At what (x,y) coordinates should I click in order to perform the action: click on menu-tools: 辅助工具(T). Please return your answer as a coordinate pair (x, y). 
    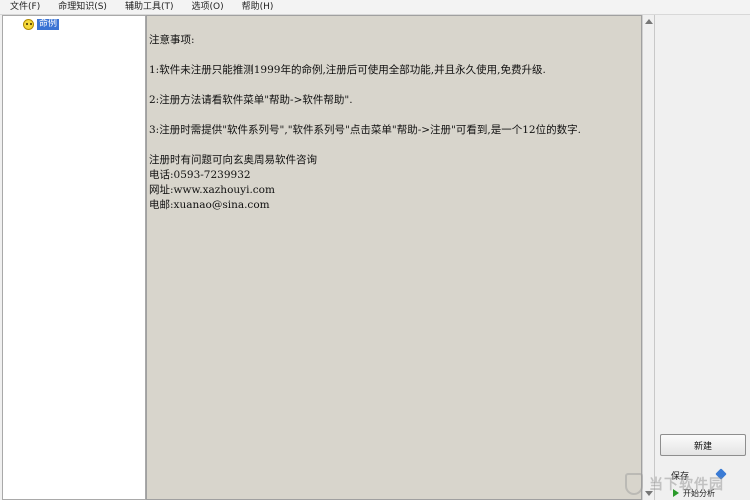
    Looking at the image, I should click on (148, 7).